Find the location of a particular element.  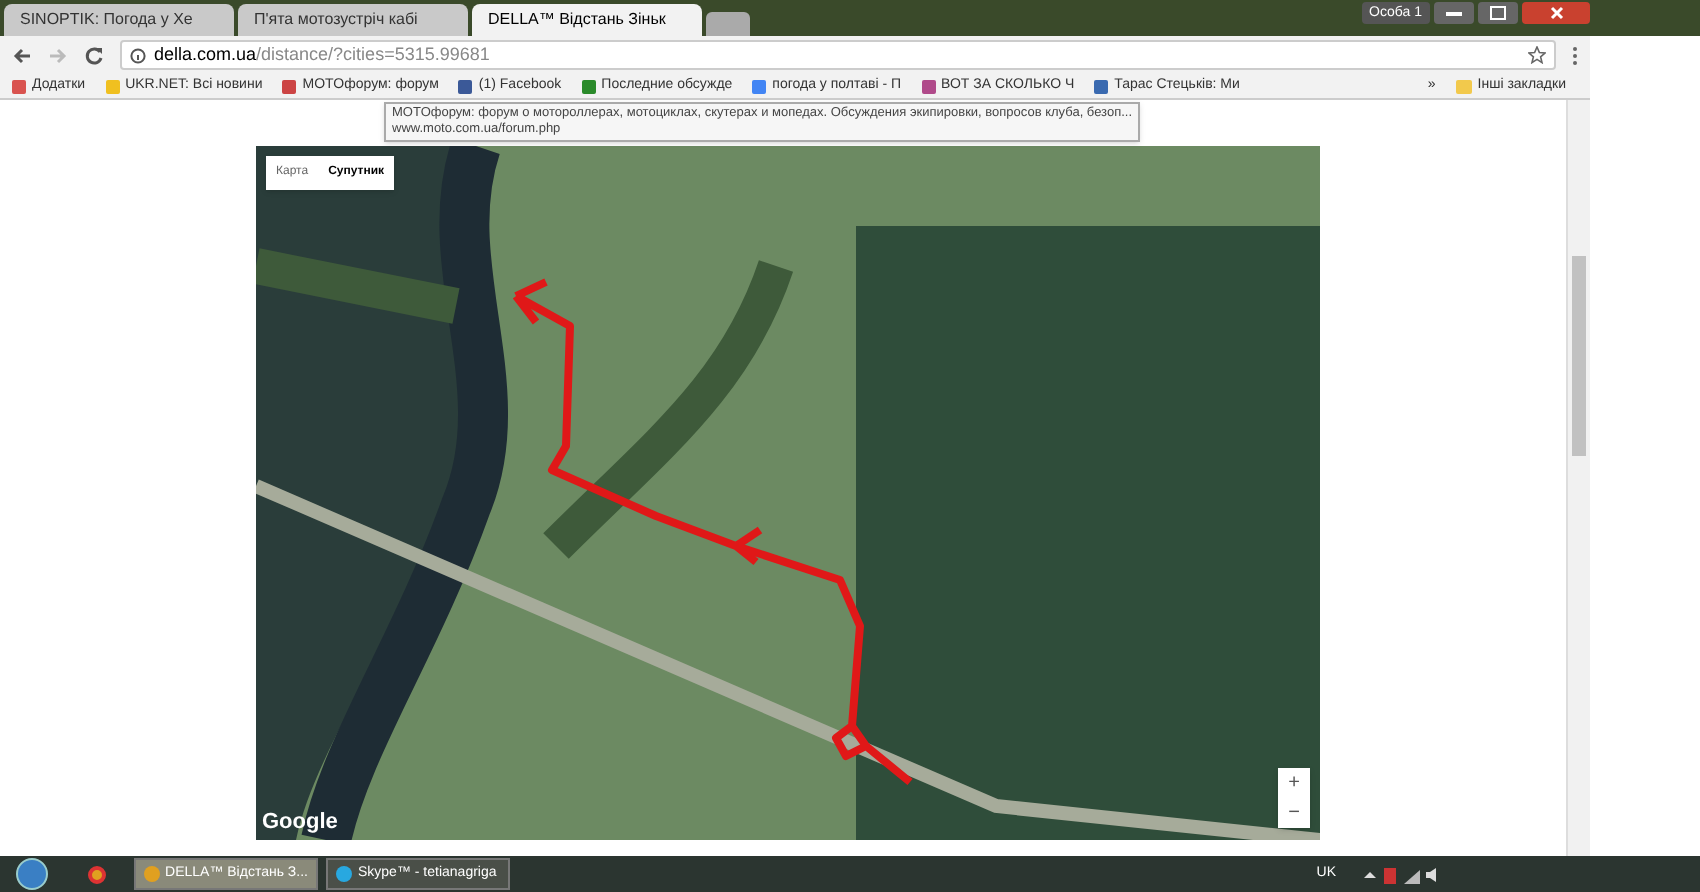

reload-icon is located at coordinates (94, 55).